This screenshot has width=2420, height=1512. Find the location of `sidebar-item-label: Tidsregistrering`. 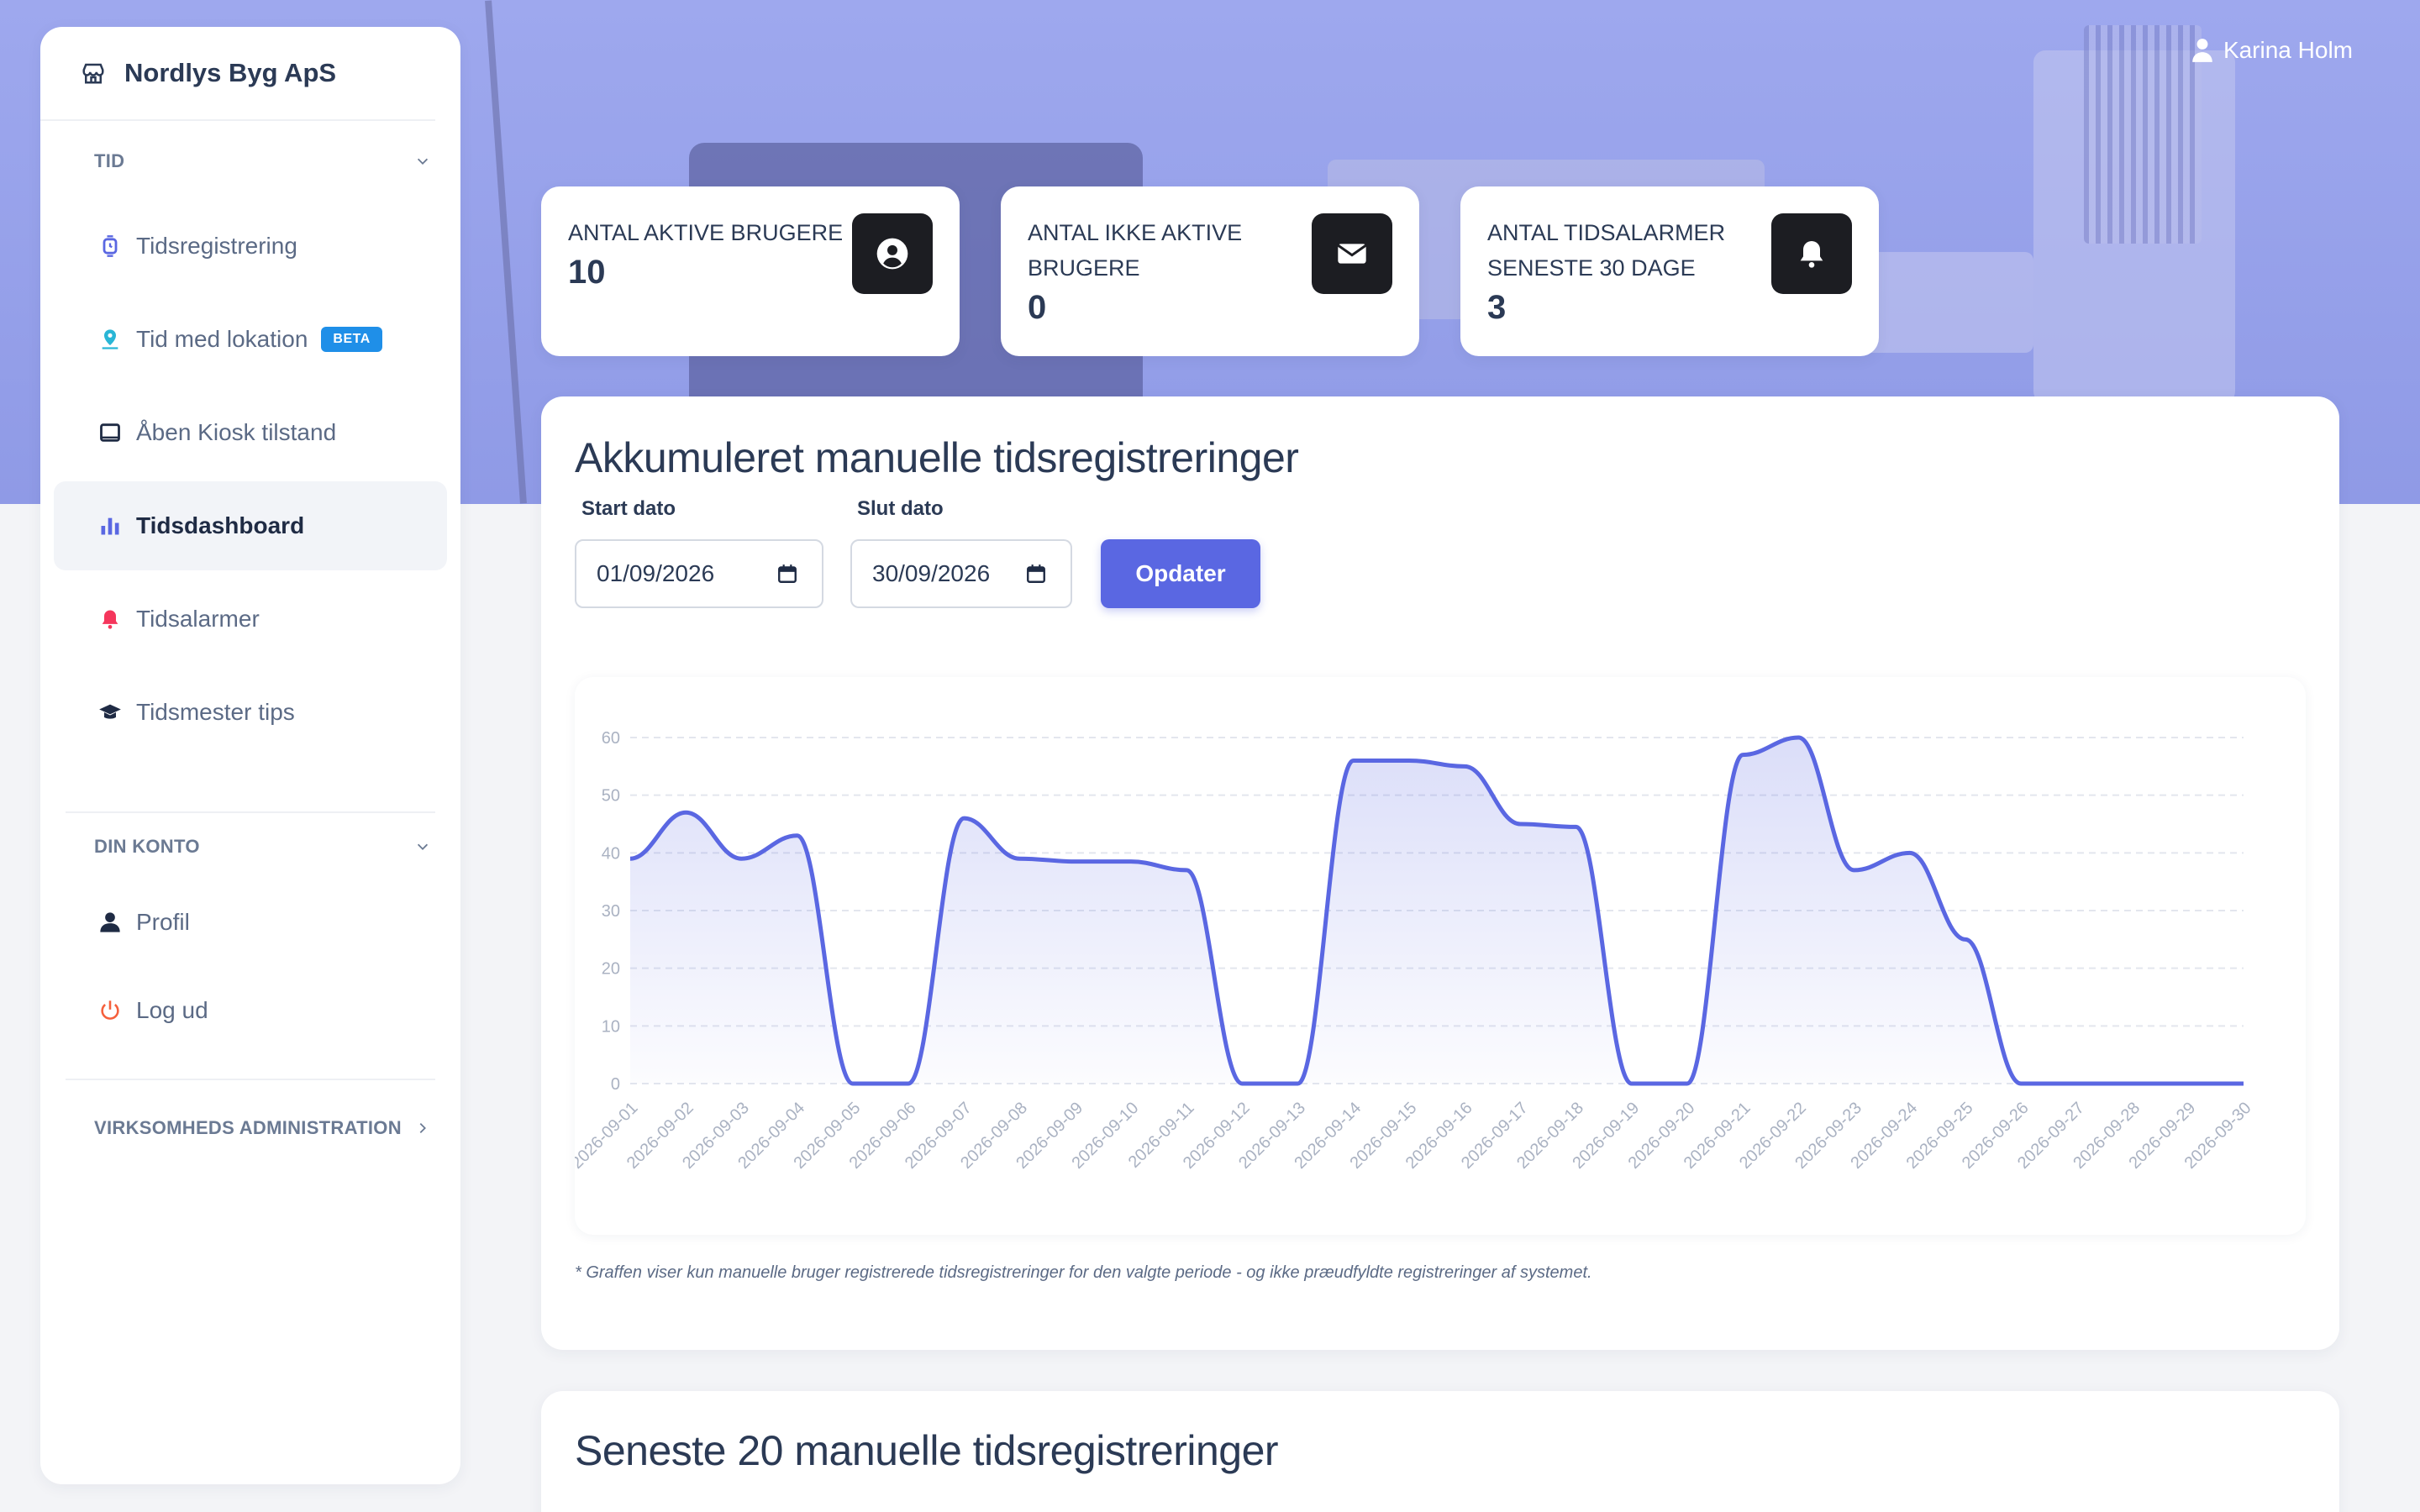

sidebar-item-label: Tidsregistrering is located at coordinates (217, 246).